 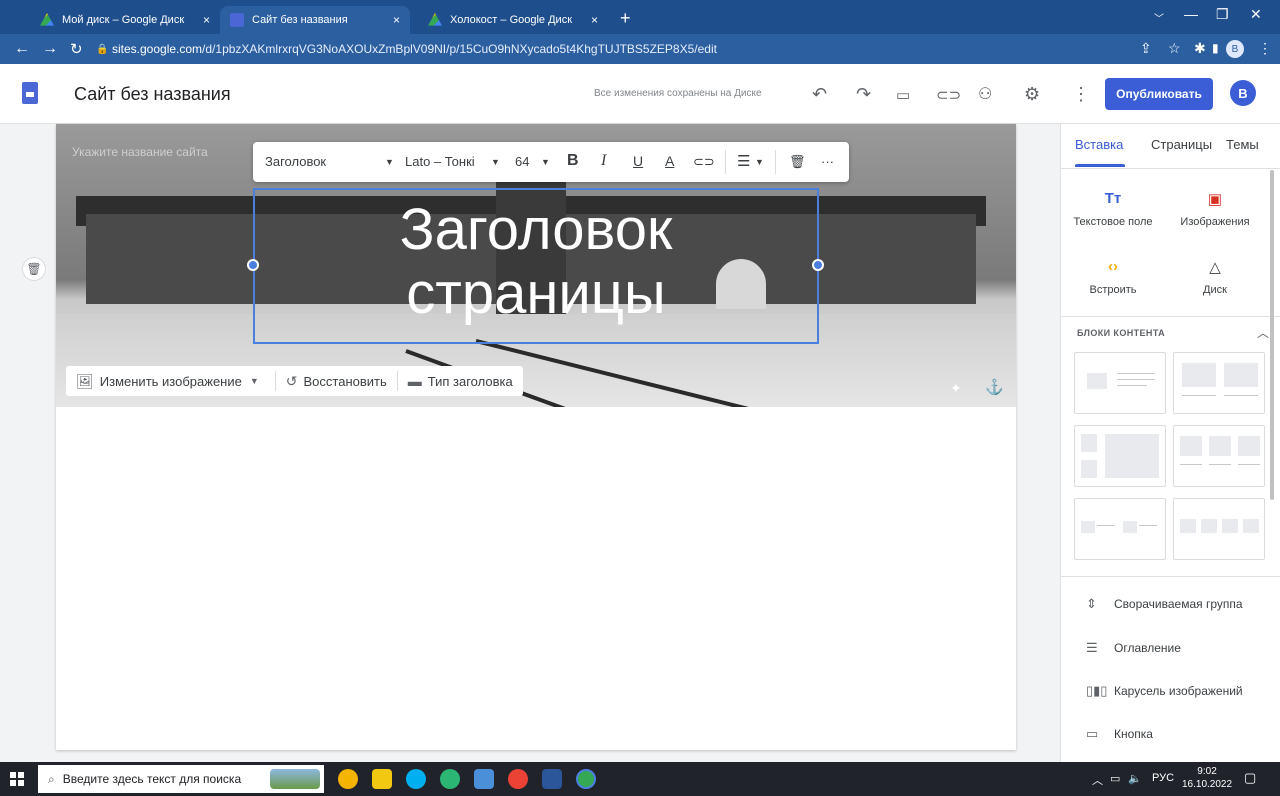 What do you see at coordinates (956, 388) in the screenshot?
I see `sparkle-icon: ✦` at bounding box center [956, 388].